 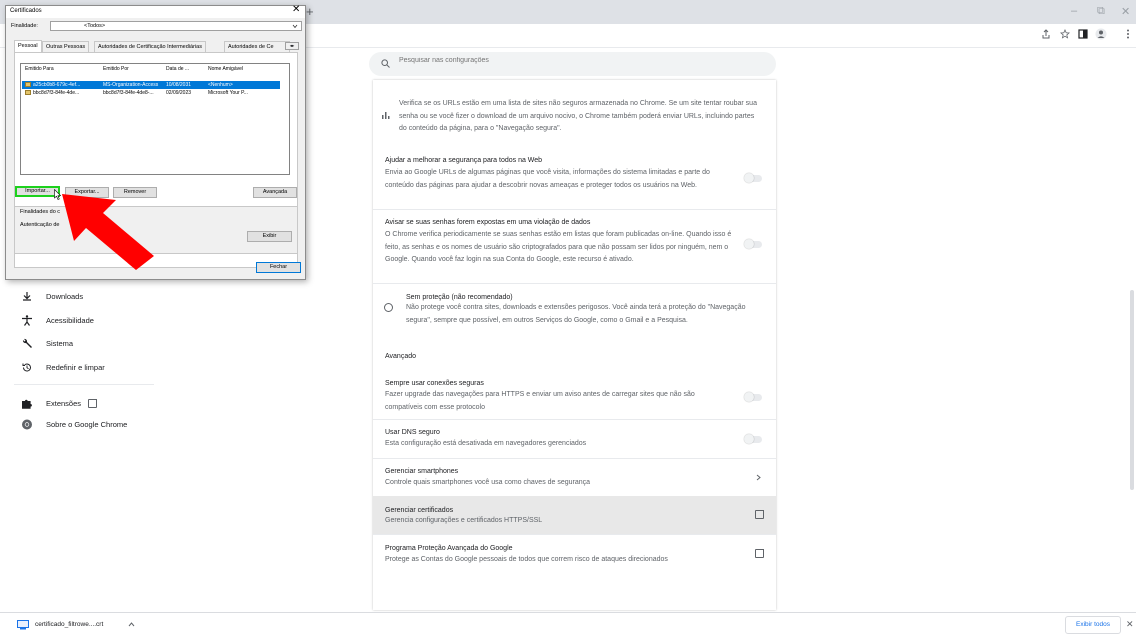 What do you see at coordinates (27, 320) in the screenshot?
I see `accessibility-icon` at bounding box center [27, 320].